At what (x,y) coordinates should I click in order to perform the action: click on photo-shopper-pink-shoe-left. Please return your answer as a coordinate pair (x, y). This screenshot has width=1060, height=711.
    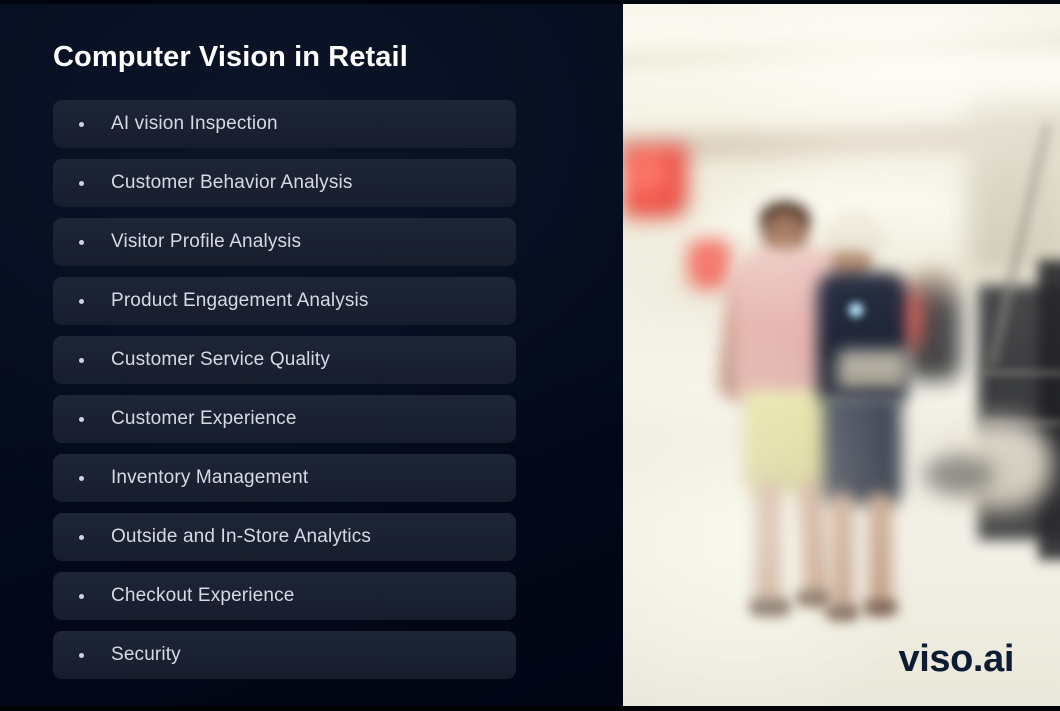
    Looking at the image, I should click on (770, 607).